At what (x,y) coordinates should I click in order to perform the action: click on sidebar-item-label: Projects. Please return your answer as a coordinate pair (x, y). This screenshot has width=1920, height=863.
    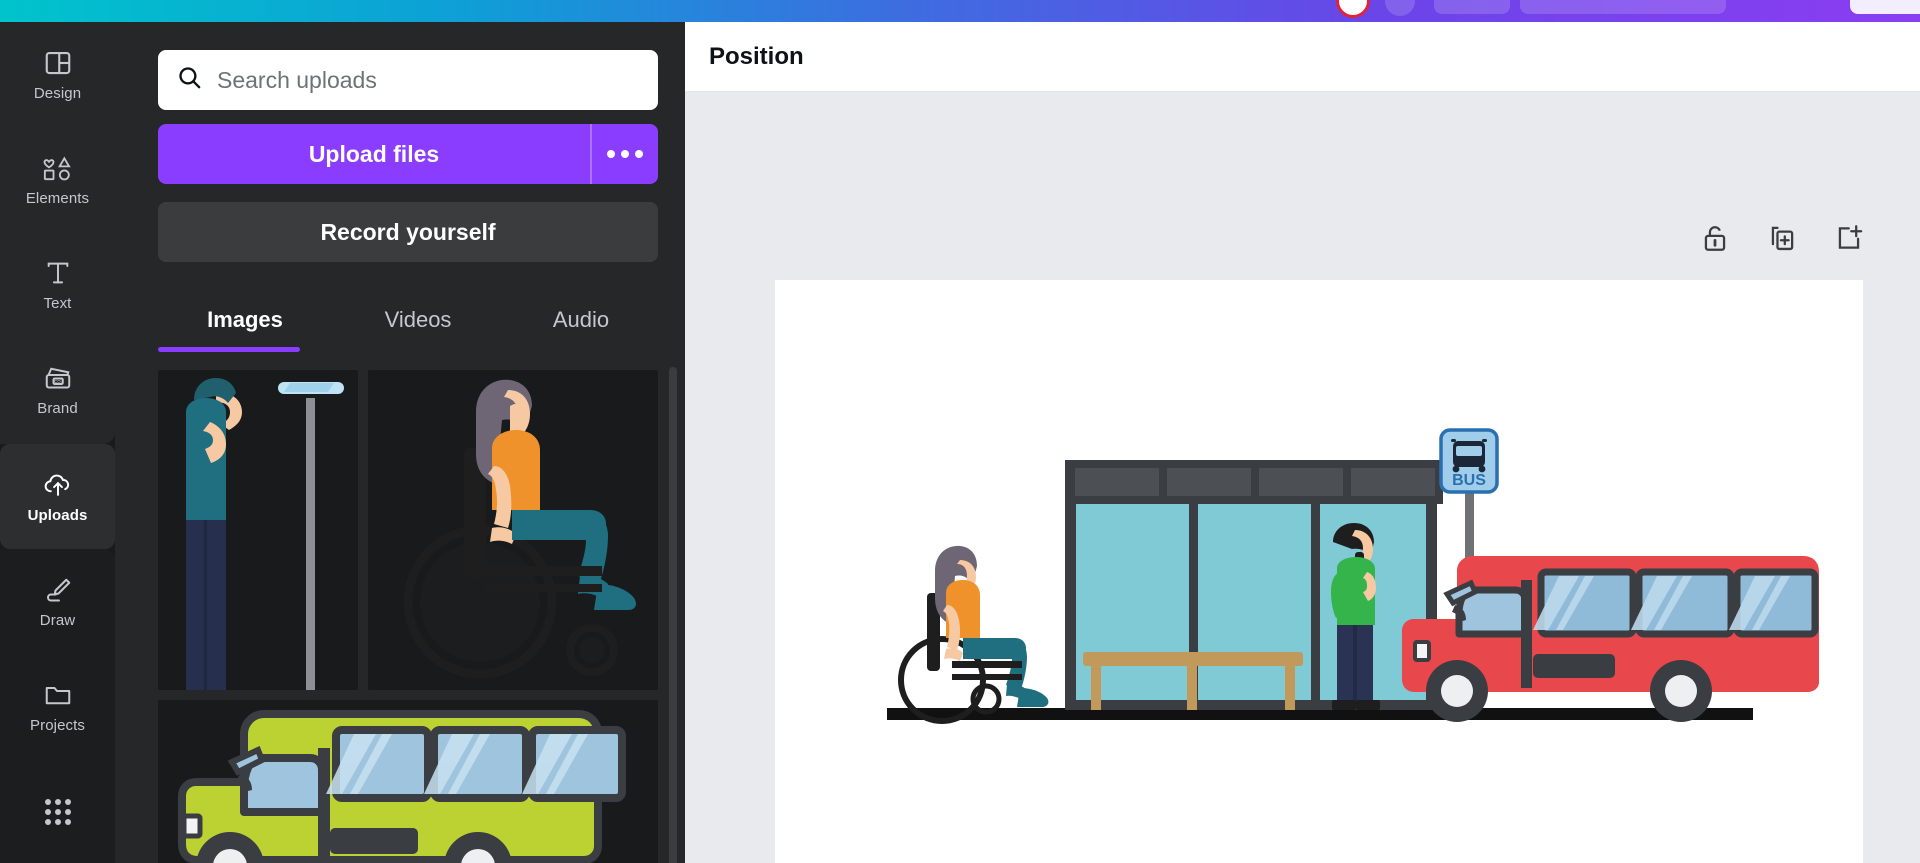
    Looking at the image, I should click on (57, 725).